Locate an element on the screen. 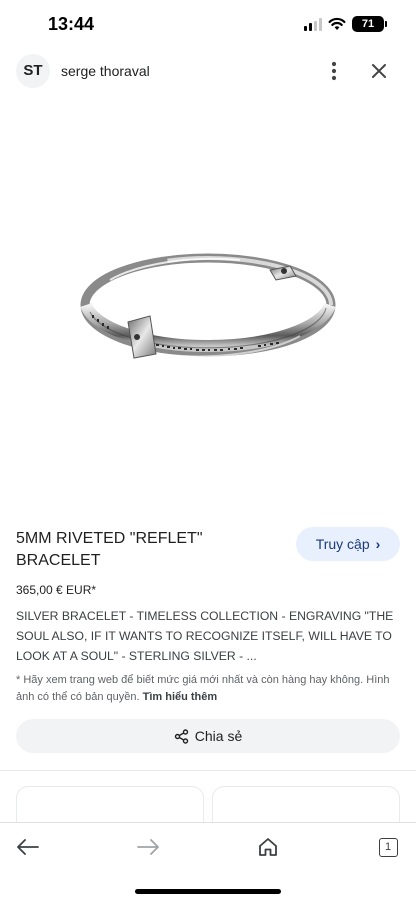 Image resolution: width=416 pixels, height=900 pixels. site-header: ST serge thoraval is located at coordinates (208, 72).